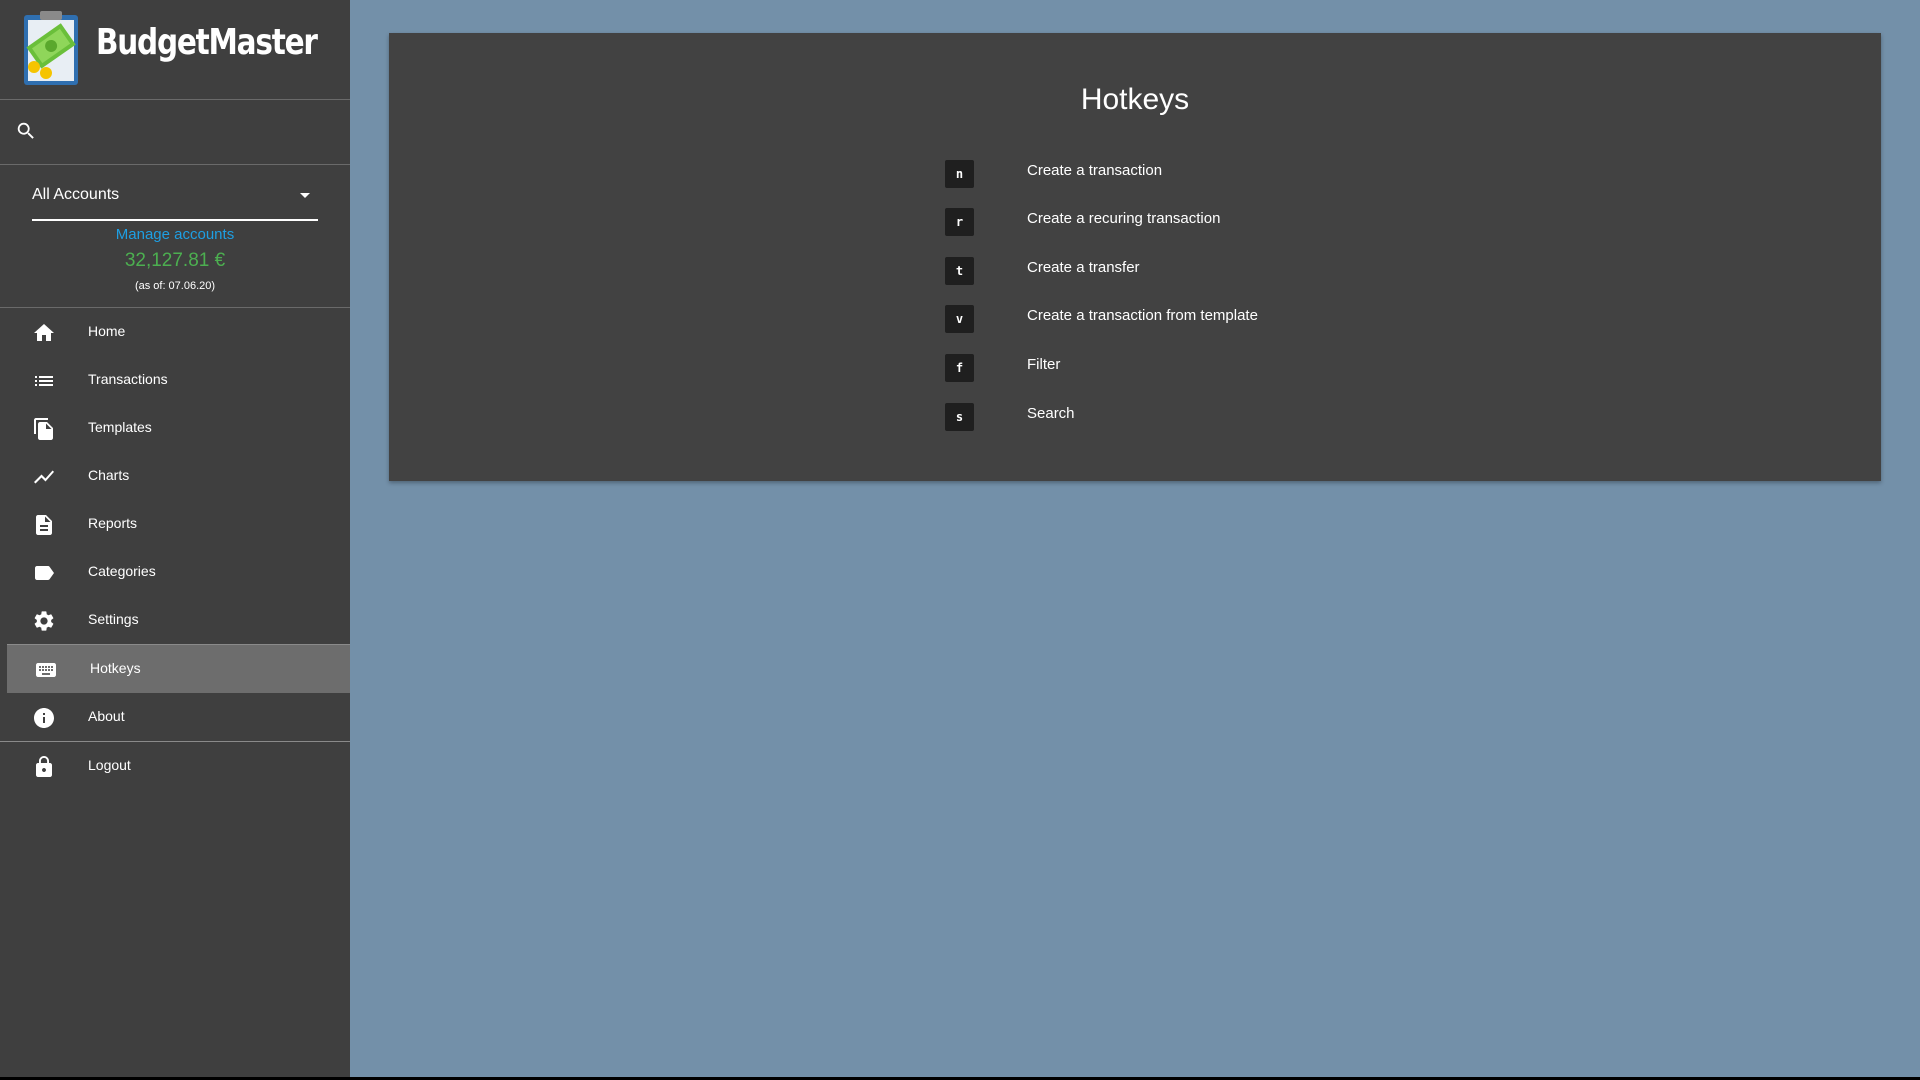 The width and height of the screenshot is (1920, 1080). I want to click on list-icon, so click(44, 381).